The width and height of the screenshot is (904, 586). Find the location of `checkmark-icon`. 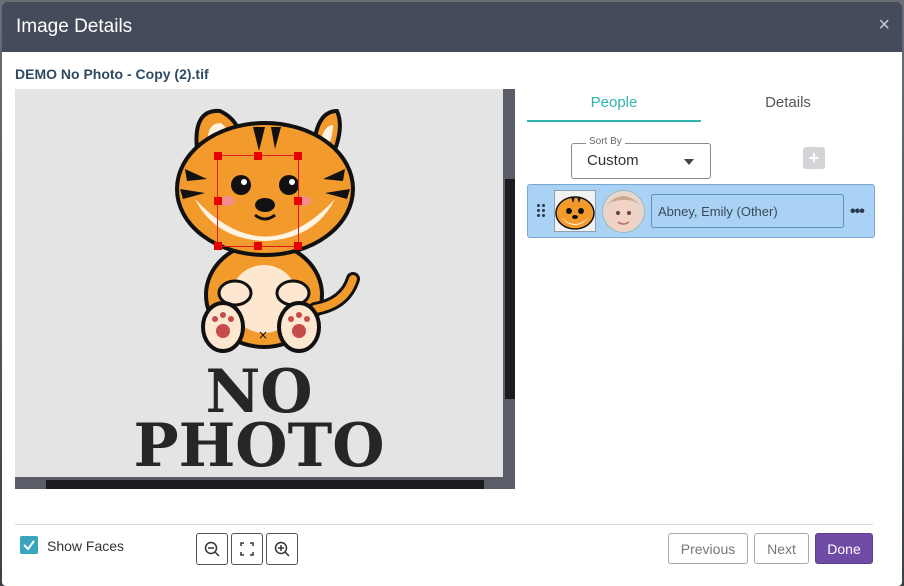

checkmark-icon is located at coordinates (29, 545).